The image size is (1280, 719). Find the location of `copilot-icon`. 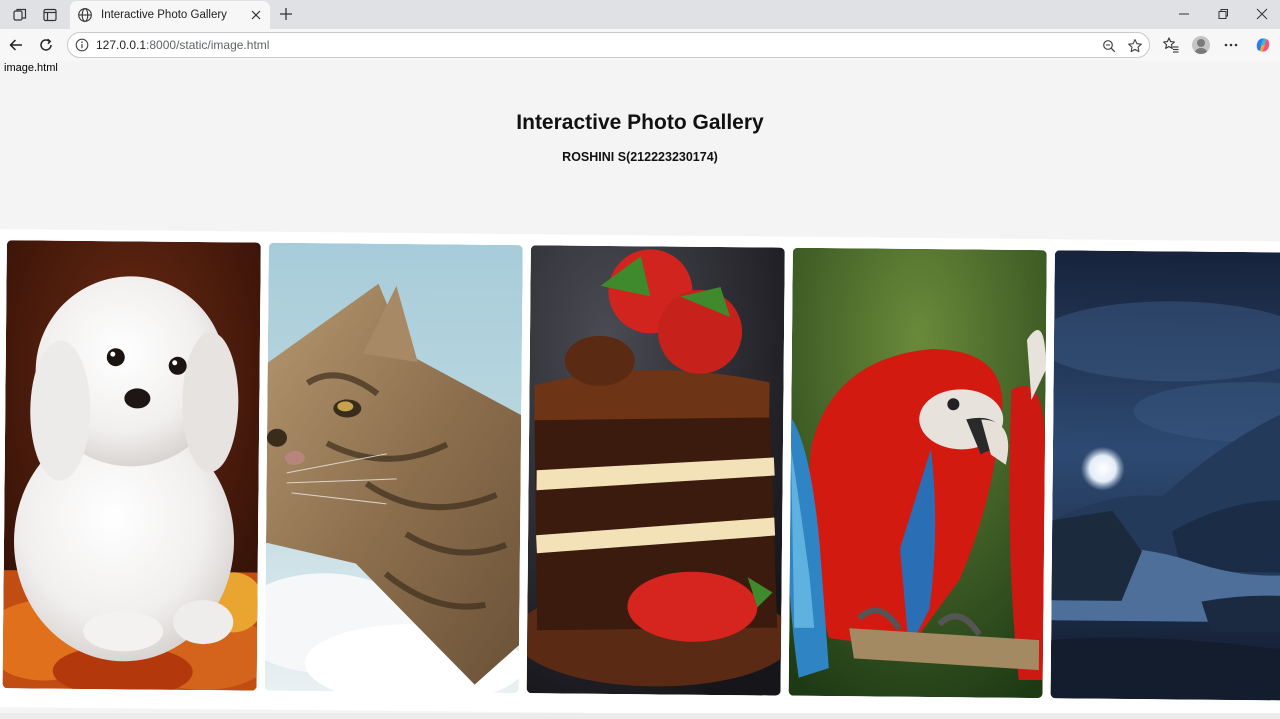

copilot-icon is located at coordinates (1263, 45).